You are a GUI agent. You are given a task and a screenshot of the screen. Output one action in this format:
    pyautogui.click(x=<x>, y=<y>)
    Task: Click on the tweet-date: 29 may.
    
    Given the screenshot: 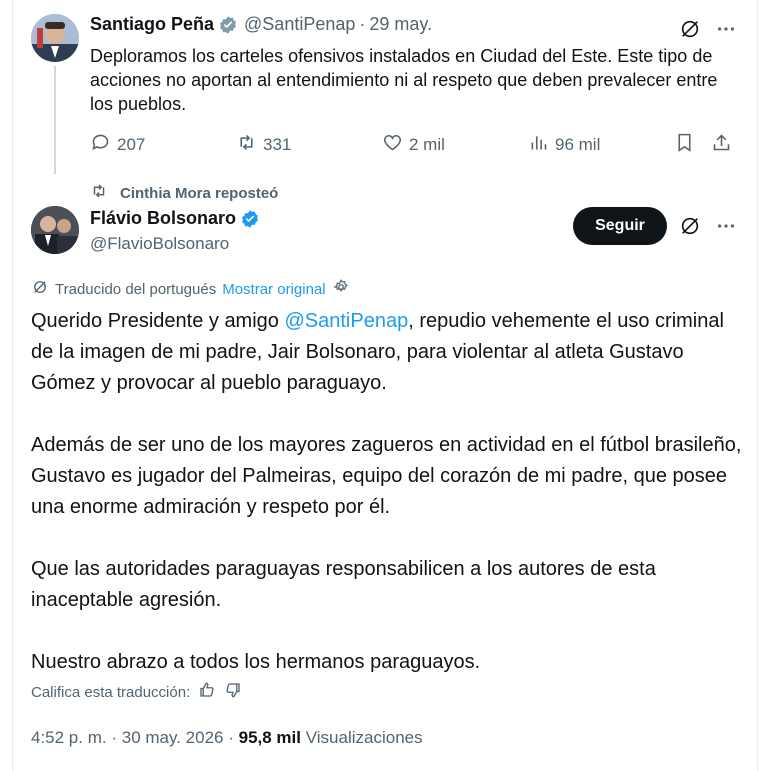 What is the action you would take?
    pyautogui.click(x=400, y=24)
    